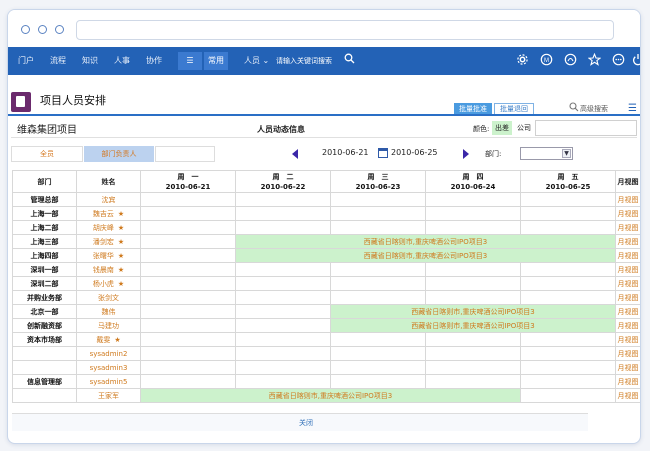 The height and width of the screenshot is (451, 650). I want to click on calendar-icon, so click(383, 153).